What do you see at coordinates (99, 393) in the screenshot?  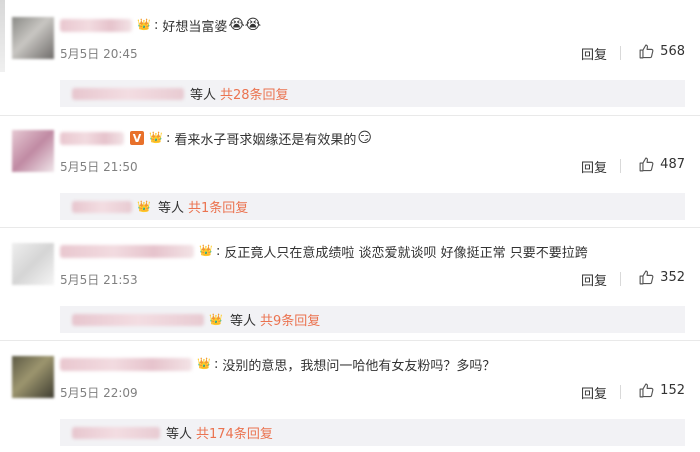 I see `timestamp: 5月5日 22:09` at bounding box center [99, 393].